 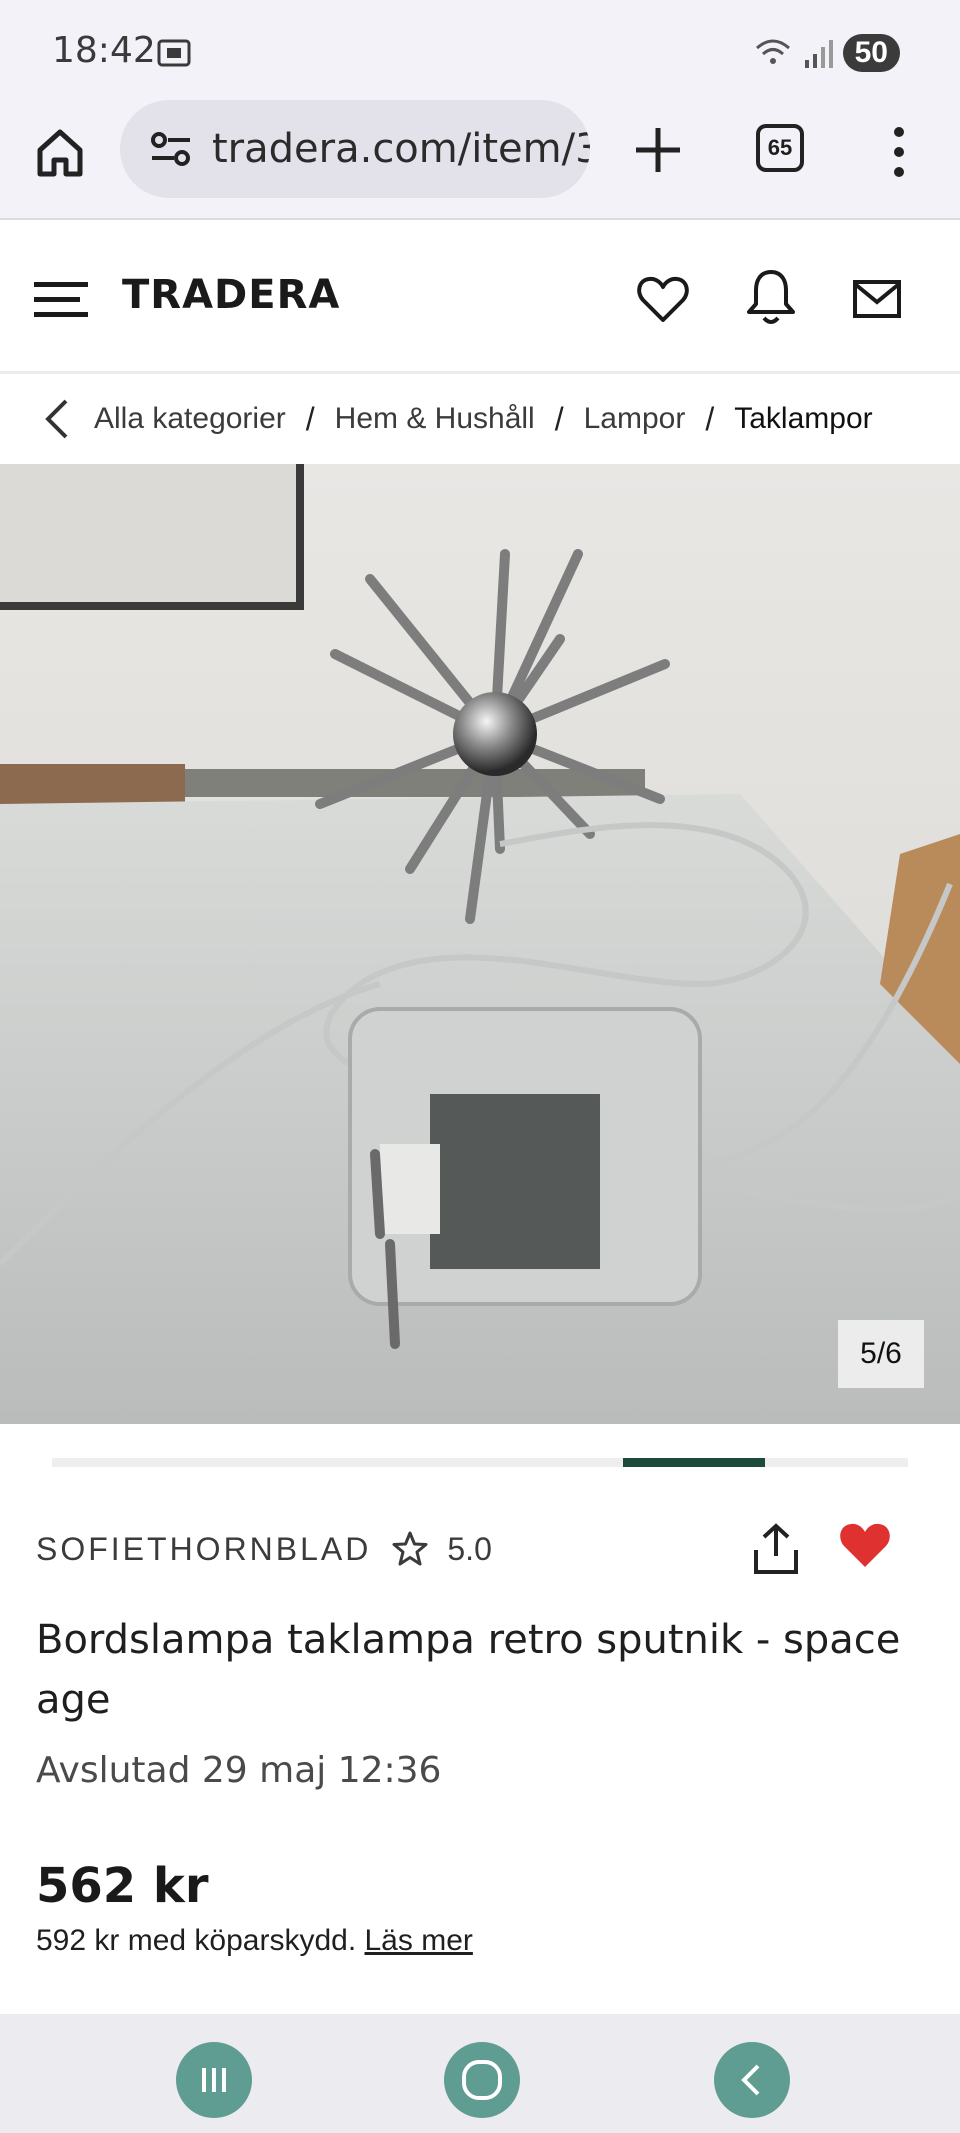 I want to click on back-icon, so click(x=750, y=2080).